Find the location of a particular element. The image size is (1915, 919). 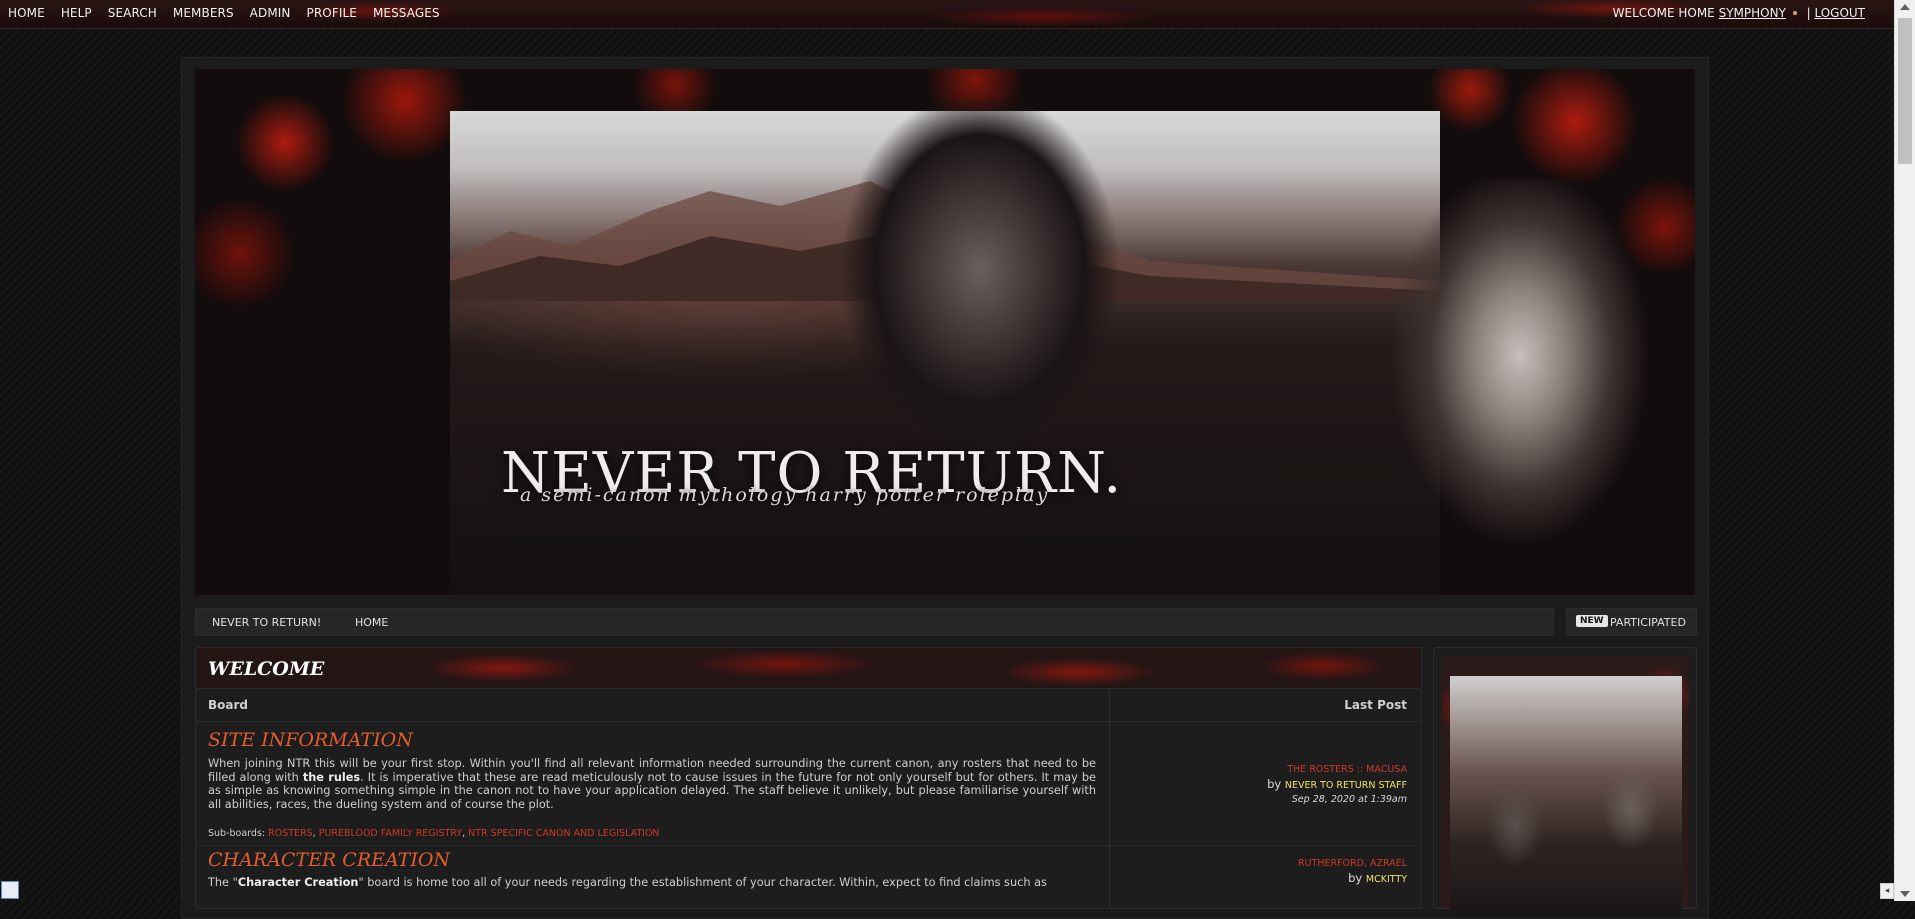

nav-messages-link: MESSAGES is located at coordinates (406, 13).